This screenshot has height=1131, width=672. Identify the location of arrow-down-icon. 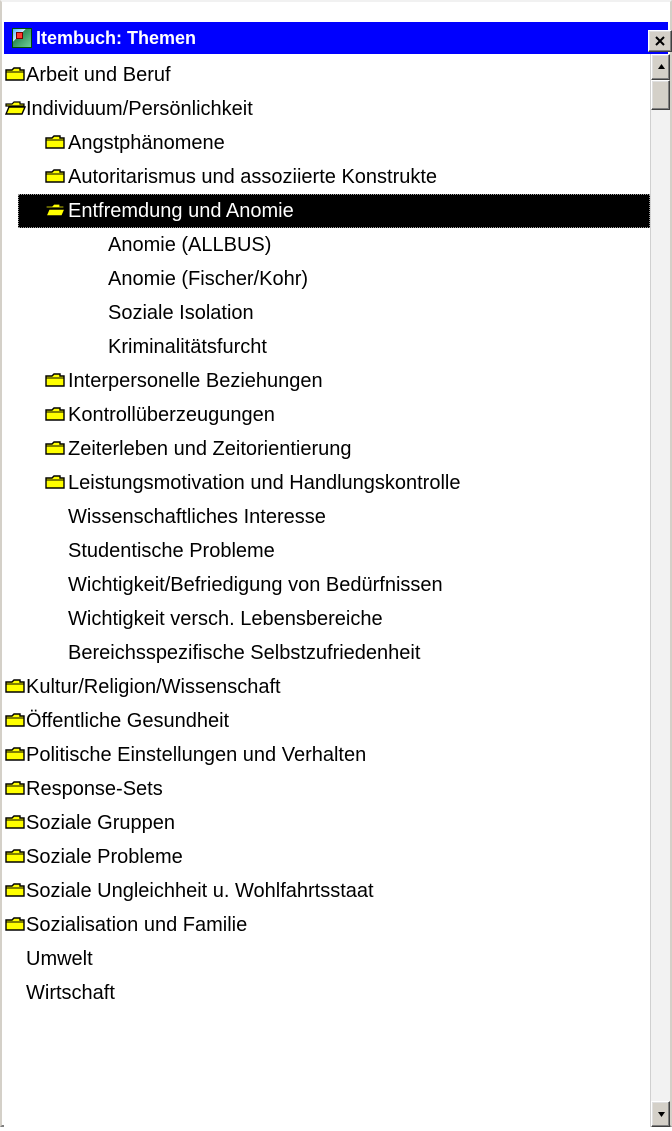
(661, 1114).